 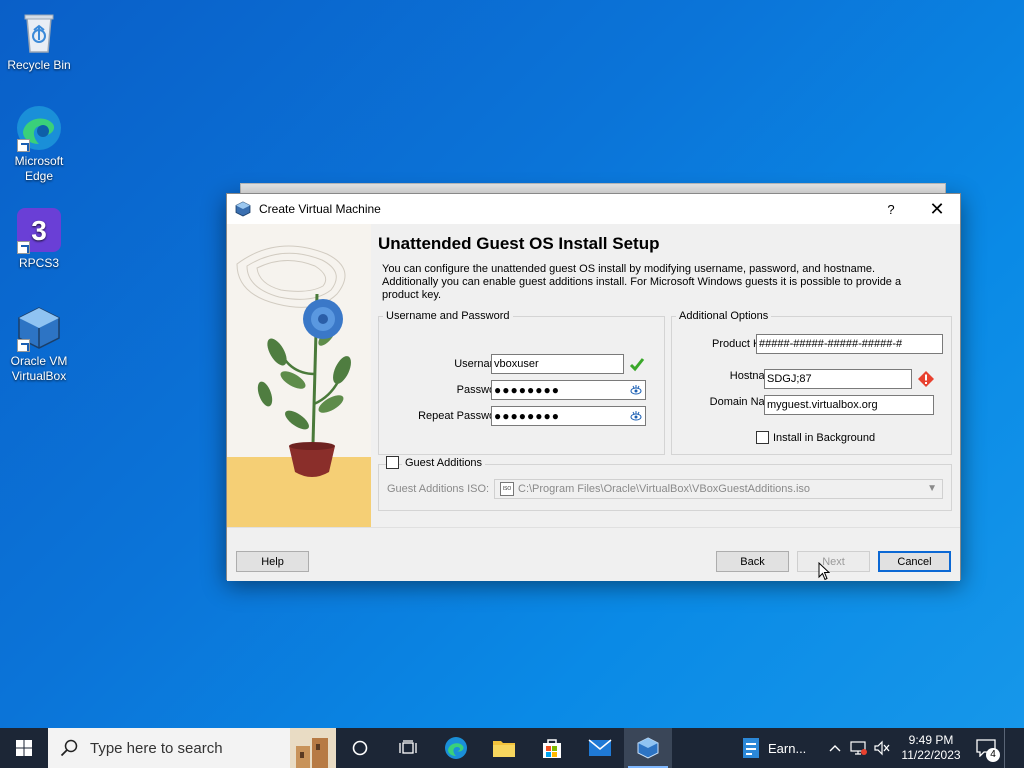 I want to click on hostname-input: SDGJ;87, so click(x=838, y=379).